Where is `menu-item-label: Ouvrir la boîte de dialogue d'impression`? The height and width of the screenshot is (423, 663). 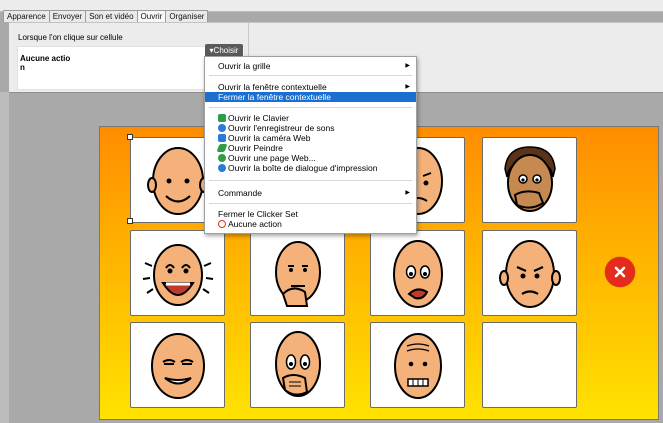
menu-item-label: Ouvrir la boîte de dialogue d'impression is located at coordinates (303, 168).